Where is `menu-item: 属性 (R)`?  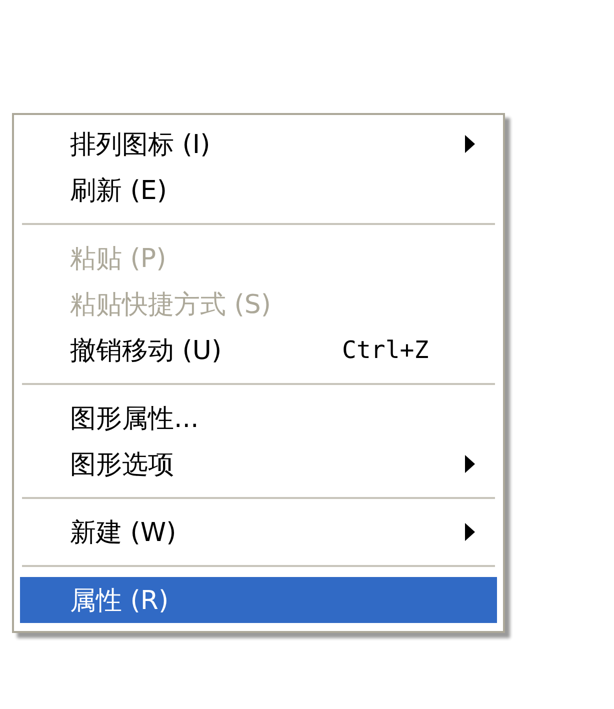
menu-item: 属性 (R) is located at coordinates (258, 600).